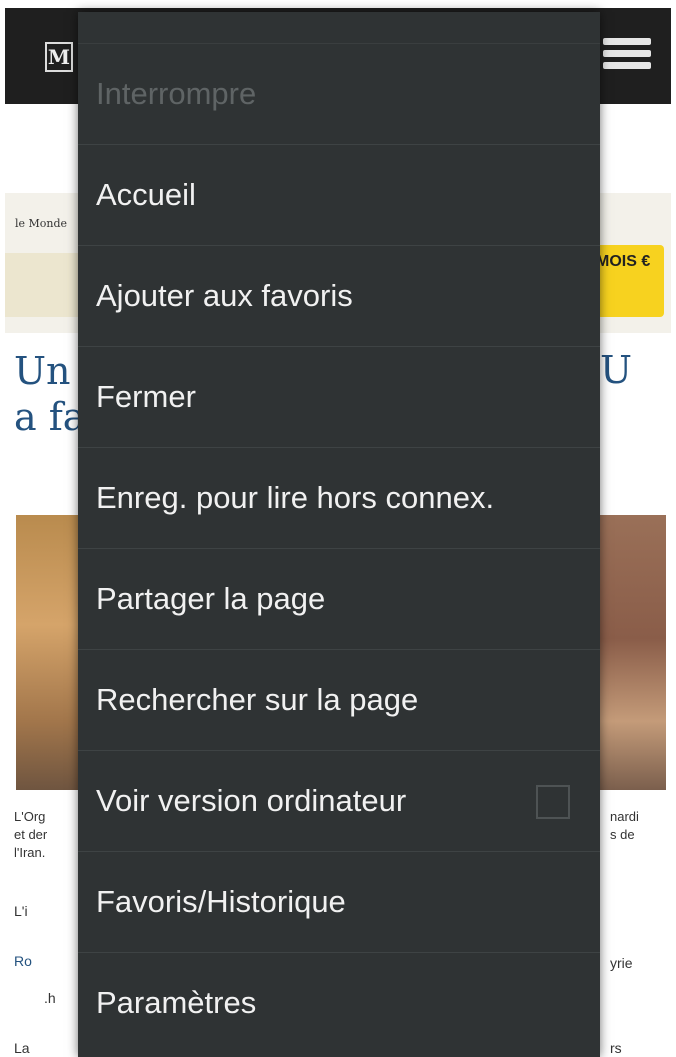 The image size is (676, 1057). I want to click on menu-item-label: Partager la page, so click(211, 598).